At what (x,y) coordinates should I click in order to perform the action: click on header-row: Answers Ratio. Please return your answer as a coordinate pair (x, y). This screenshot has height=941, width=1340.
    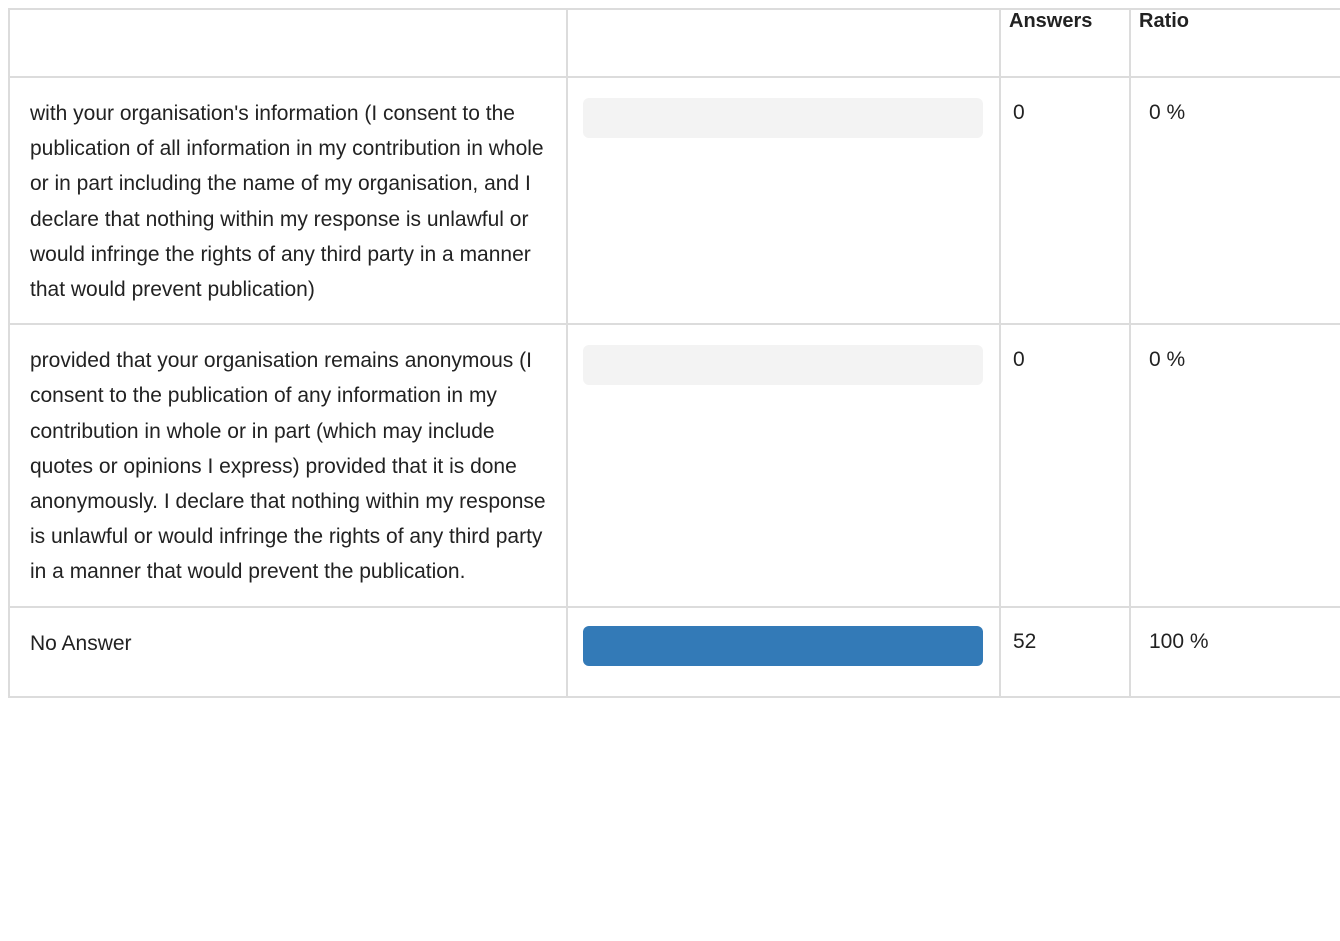
    Looking at the image, I should click on (674, 43).